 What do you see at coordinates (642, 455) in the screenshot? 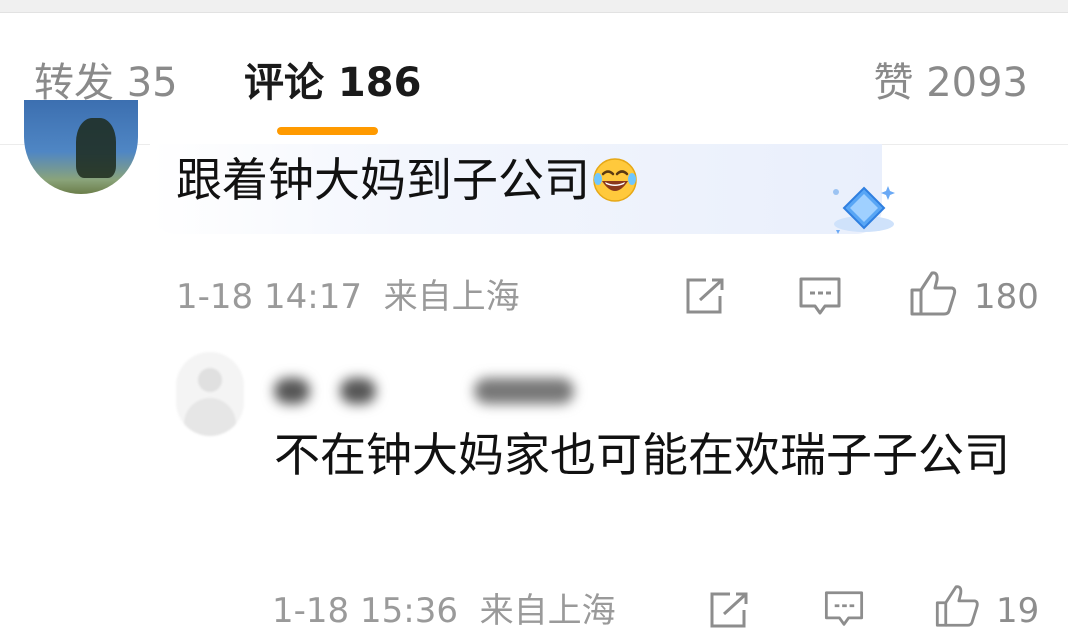
I see `comment-text: 不在钟大妈家也可能在欢瑞子子公司` at bounding box center [642, 455].